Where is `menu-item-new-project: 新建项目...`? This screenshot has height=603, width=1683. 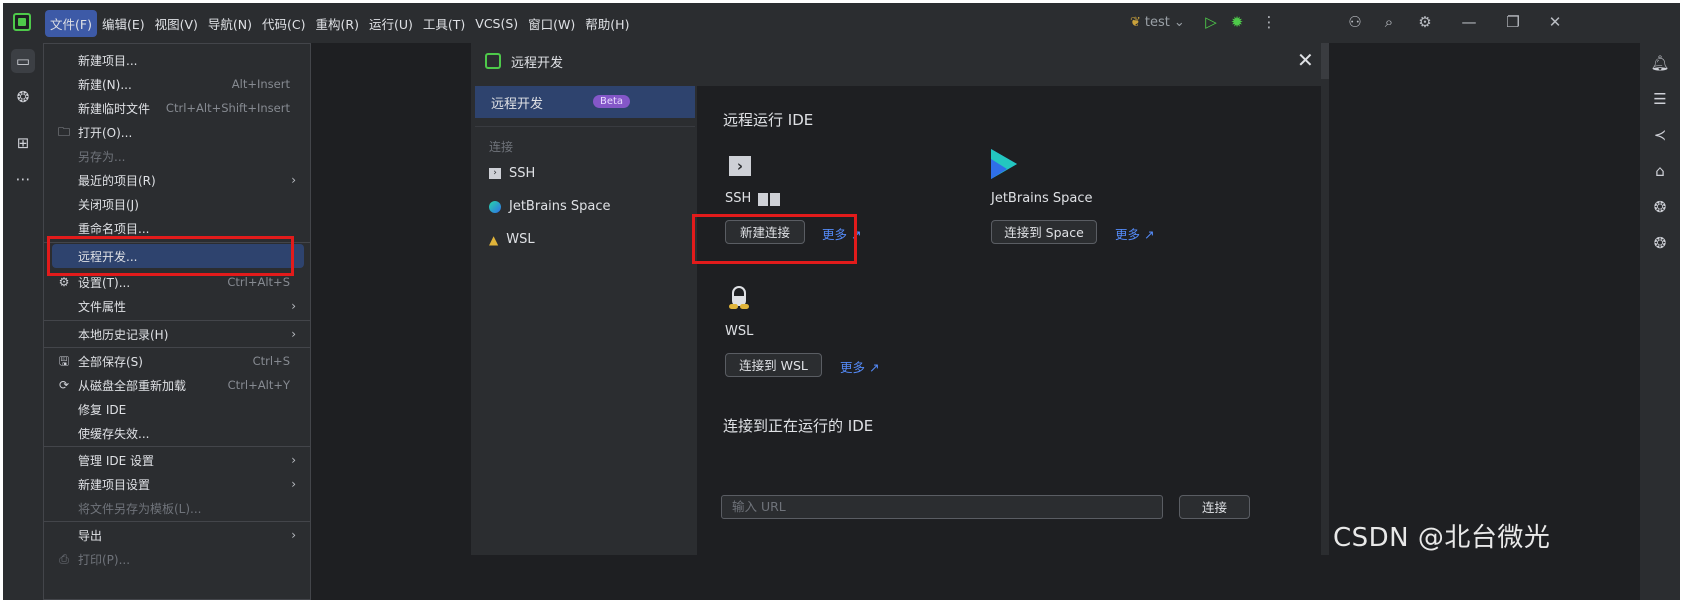
menu-item-new-project: 新建项目... is located at coordinates (178, 60).